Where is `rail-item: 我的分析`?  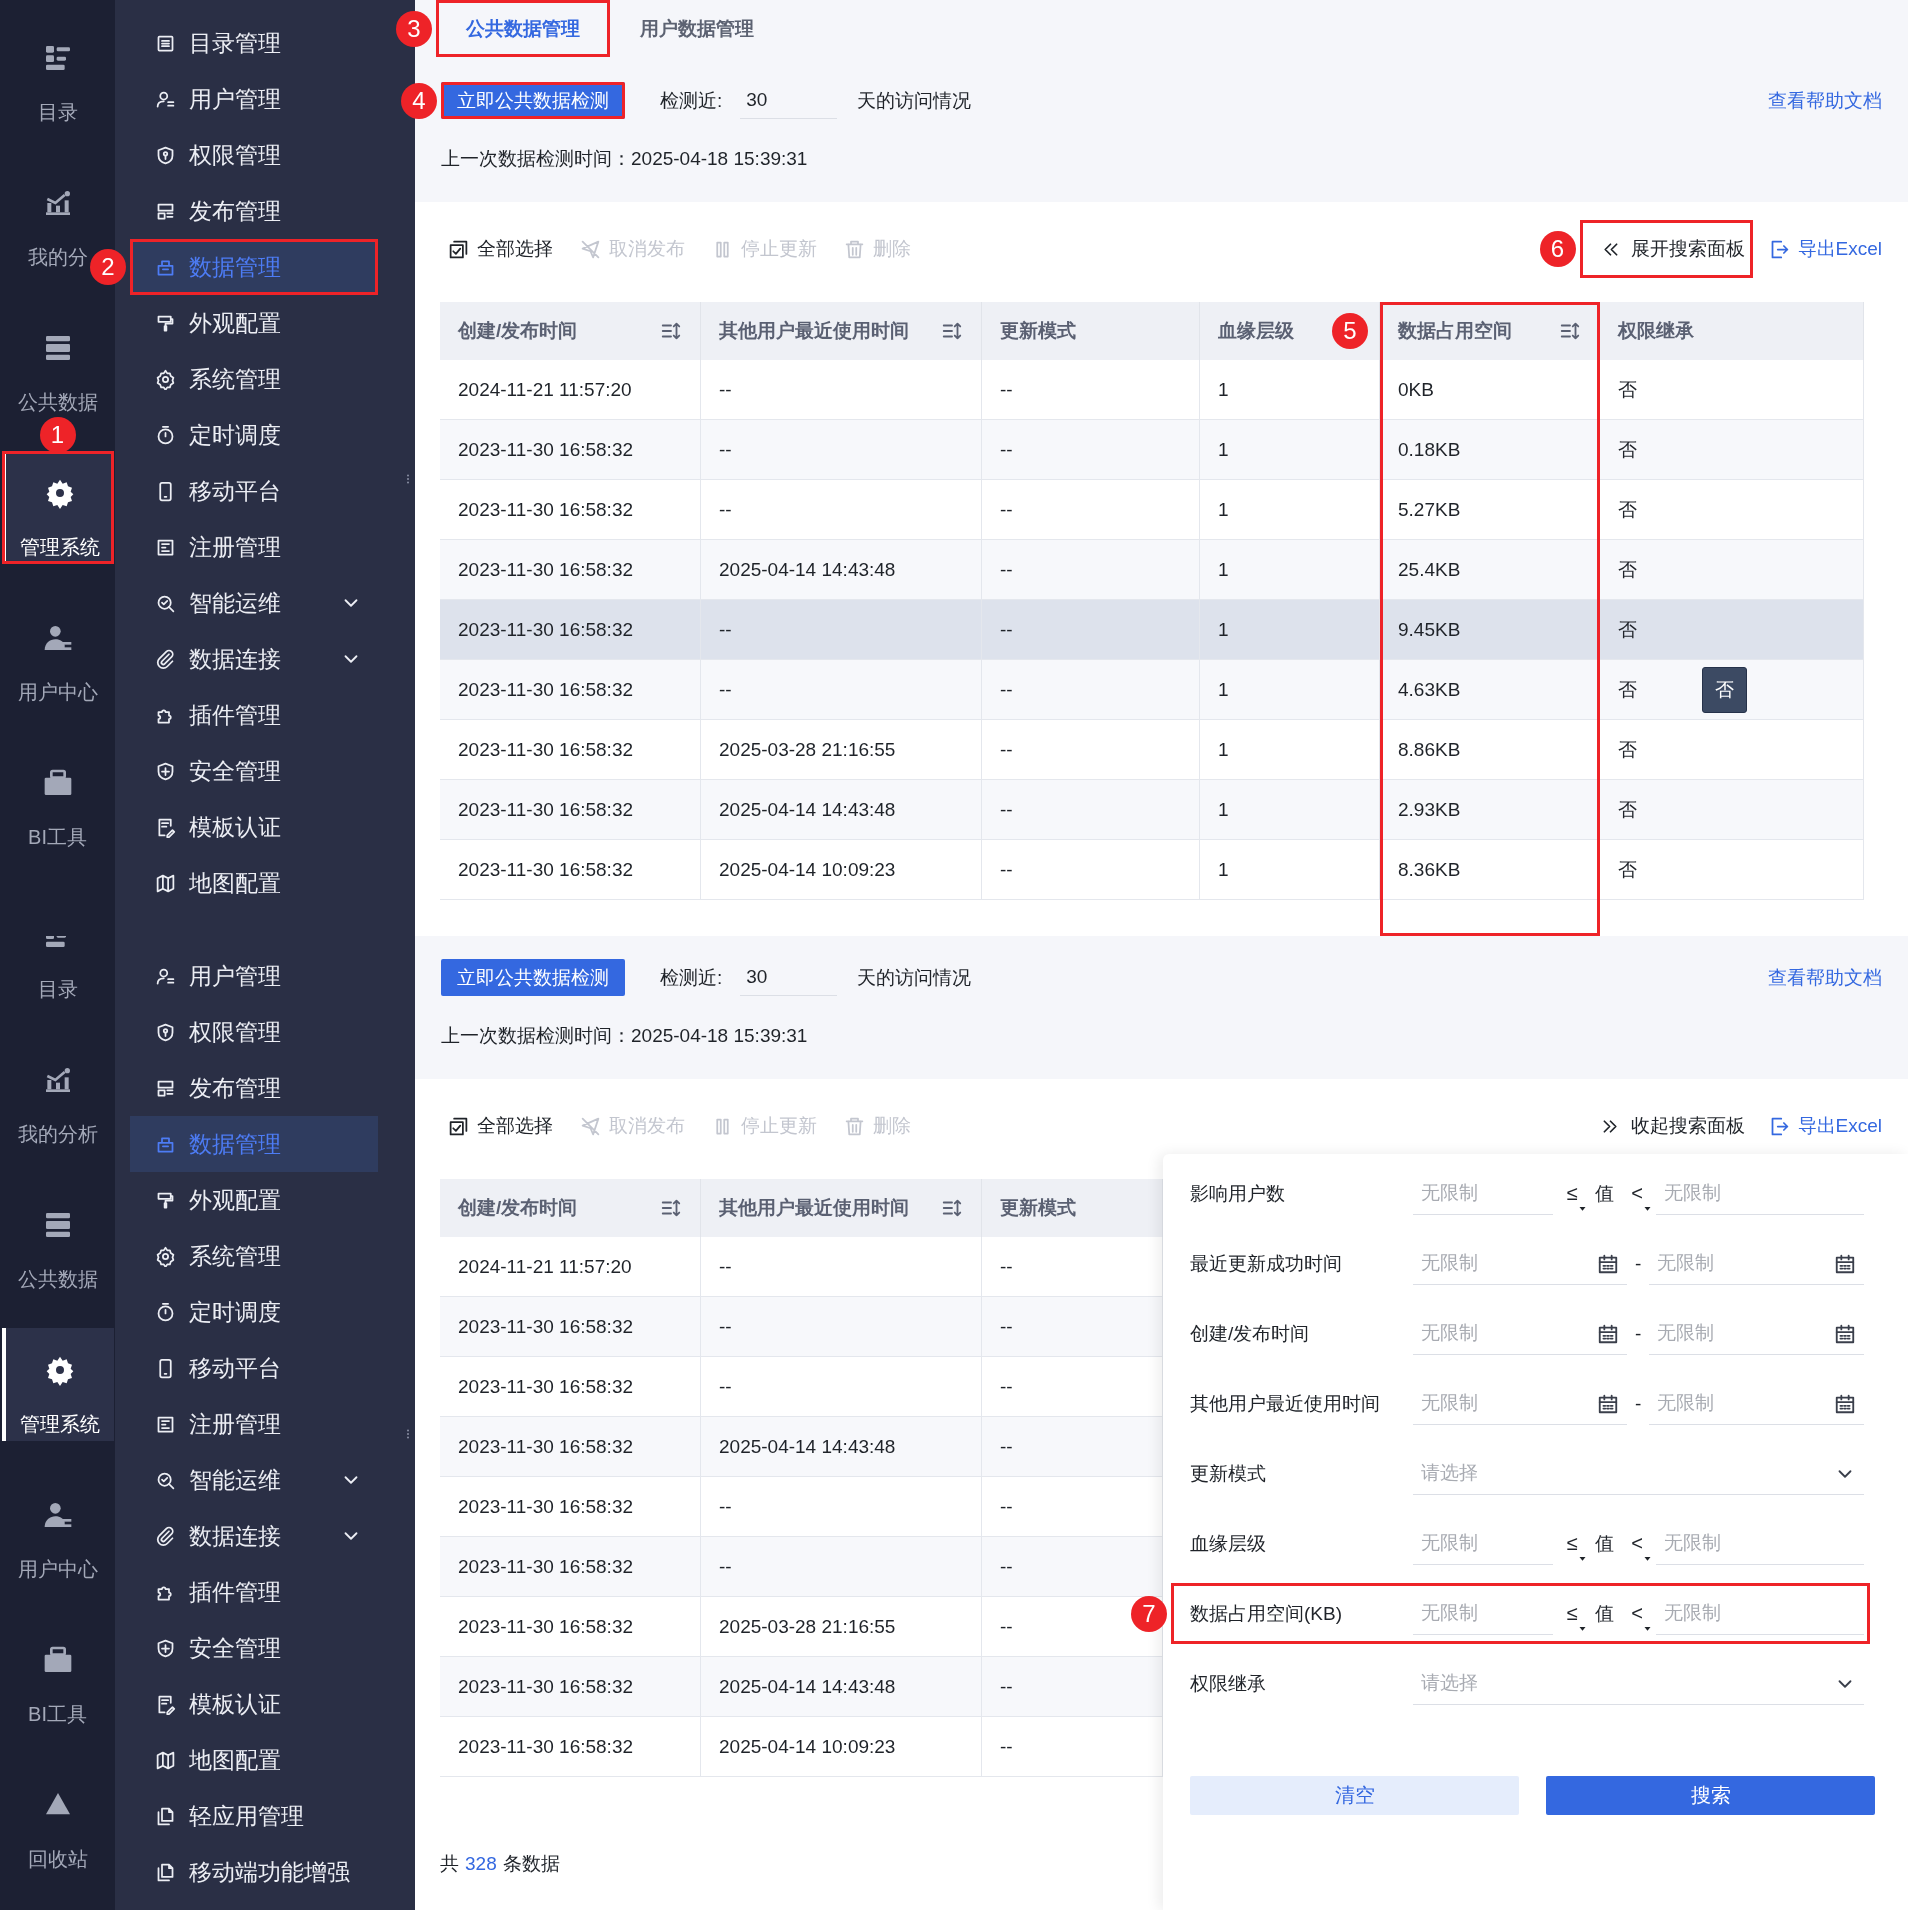
rail-item: 我的分析 is located at coordinates (57, 1093).